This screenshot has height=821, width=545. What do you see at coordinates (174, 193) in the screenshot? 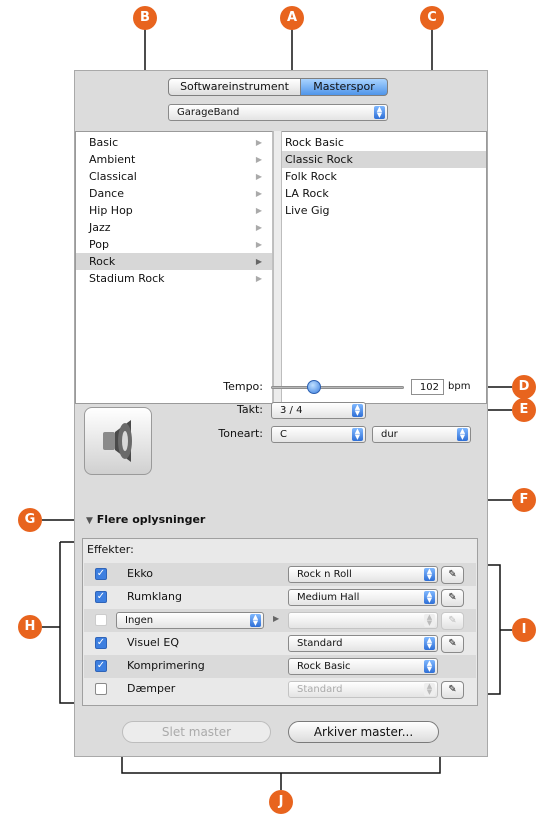
I see `category-item: Dance ▶` at bounding box center [174, 193].